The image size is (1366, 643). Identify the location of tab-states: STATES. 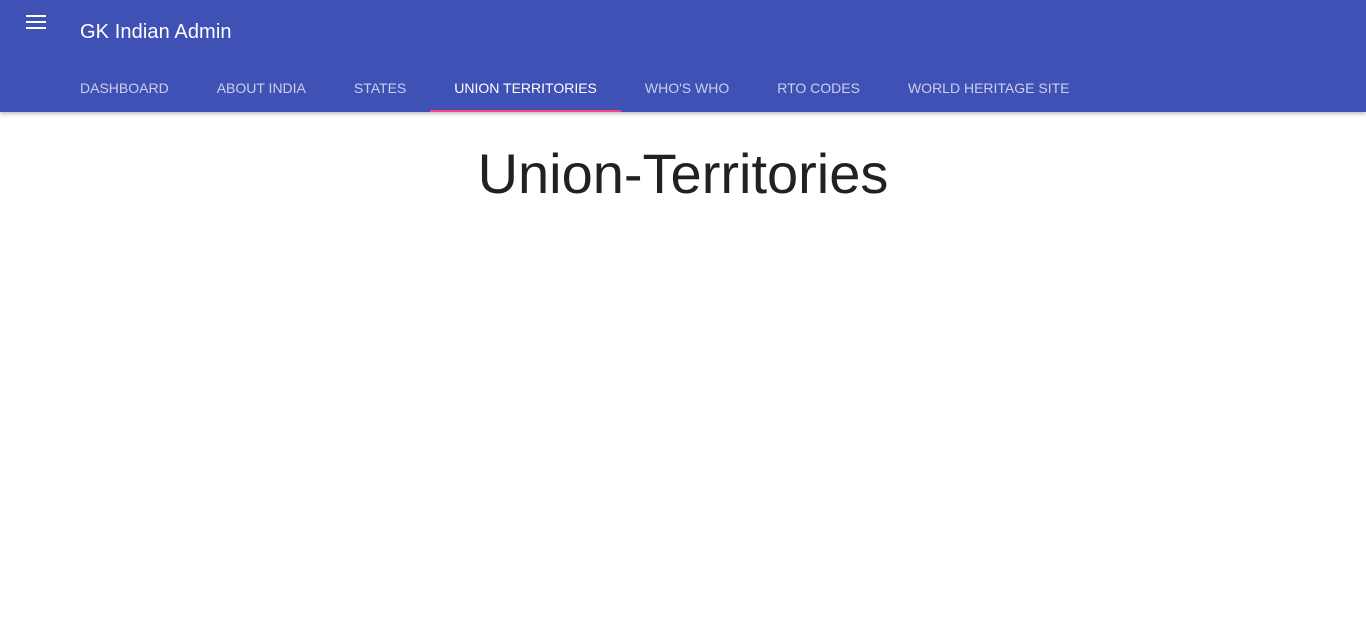
(380, 88).